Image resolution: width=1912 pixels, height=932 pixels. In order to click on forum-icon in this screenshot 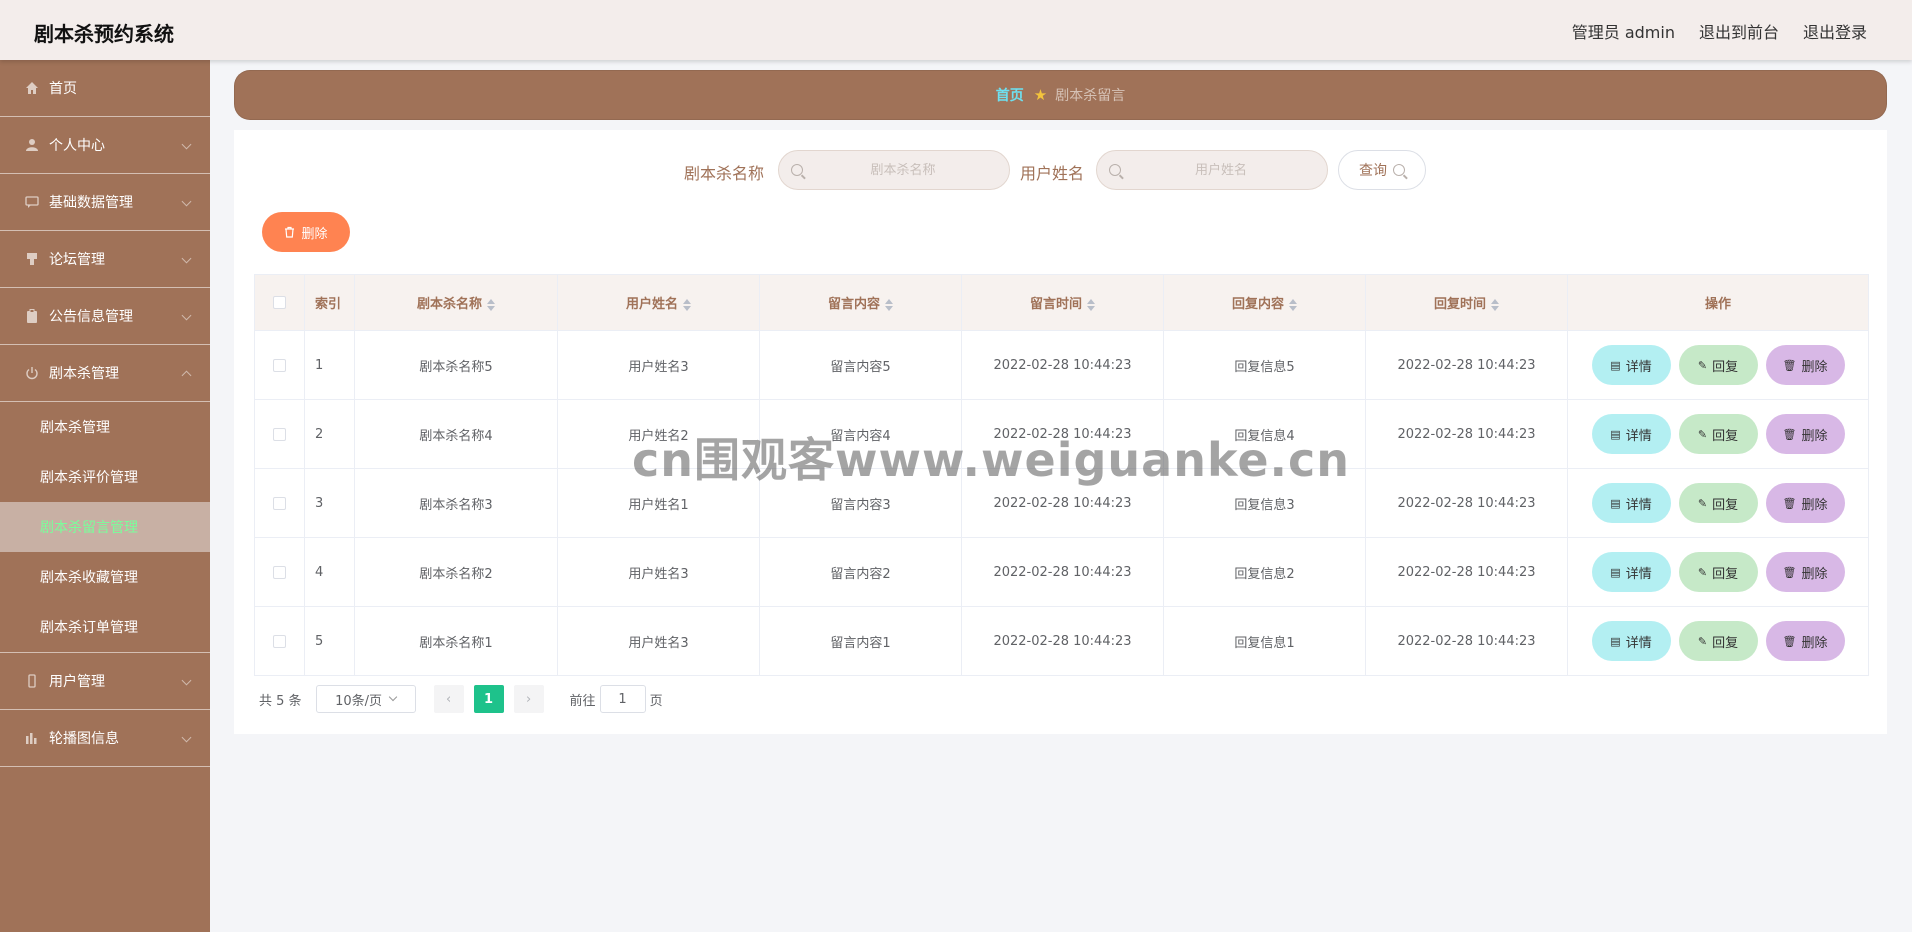, I will do `click(32, 259)`.